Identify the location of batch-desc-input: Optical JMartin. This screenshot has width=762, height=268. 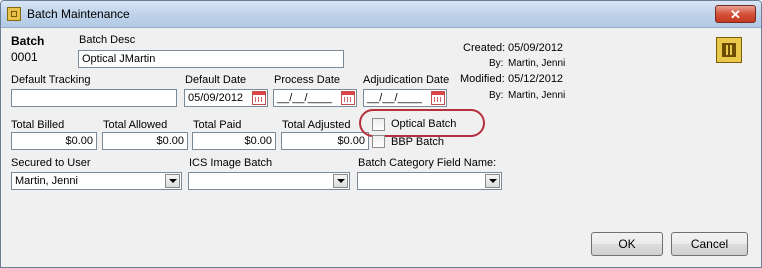
(211, 59).